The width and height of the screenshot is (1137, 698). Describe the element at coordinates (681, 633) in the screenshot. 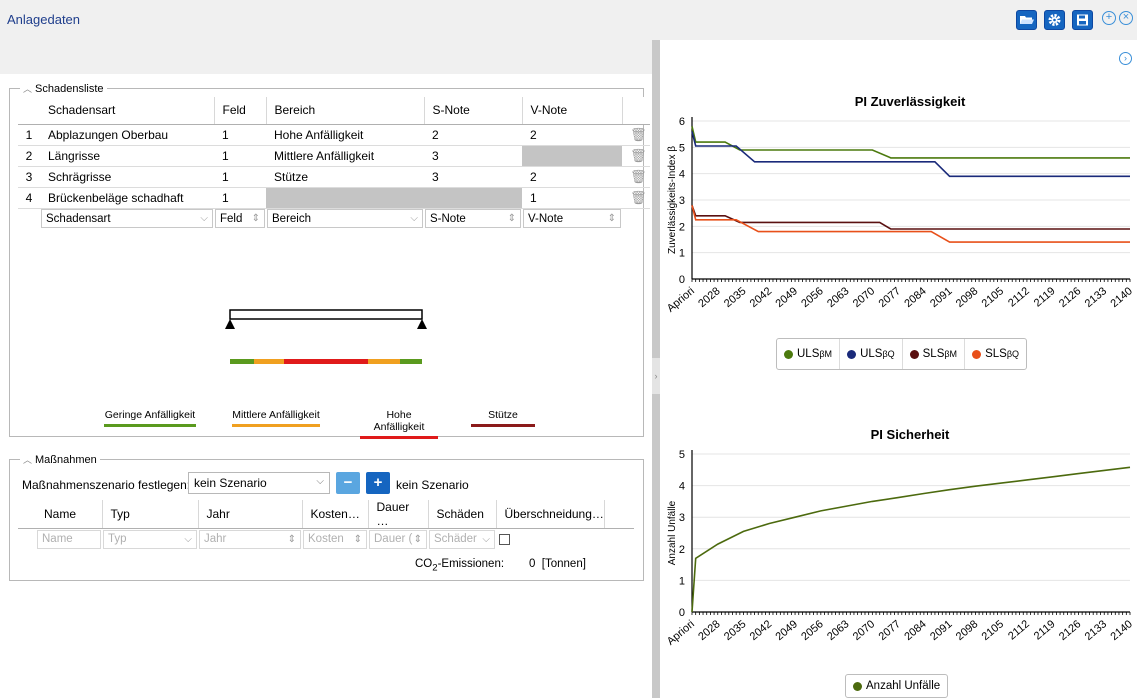

I see `x-tick-label: Apriori` at that location.